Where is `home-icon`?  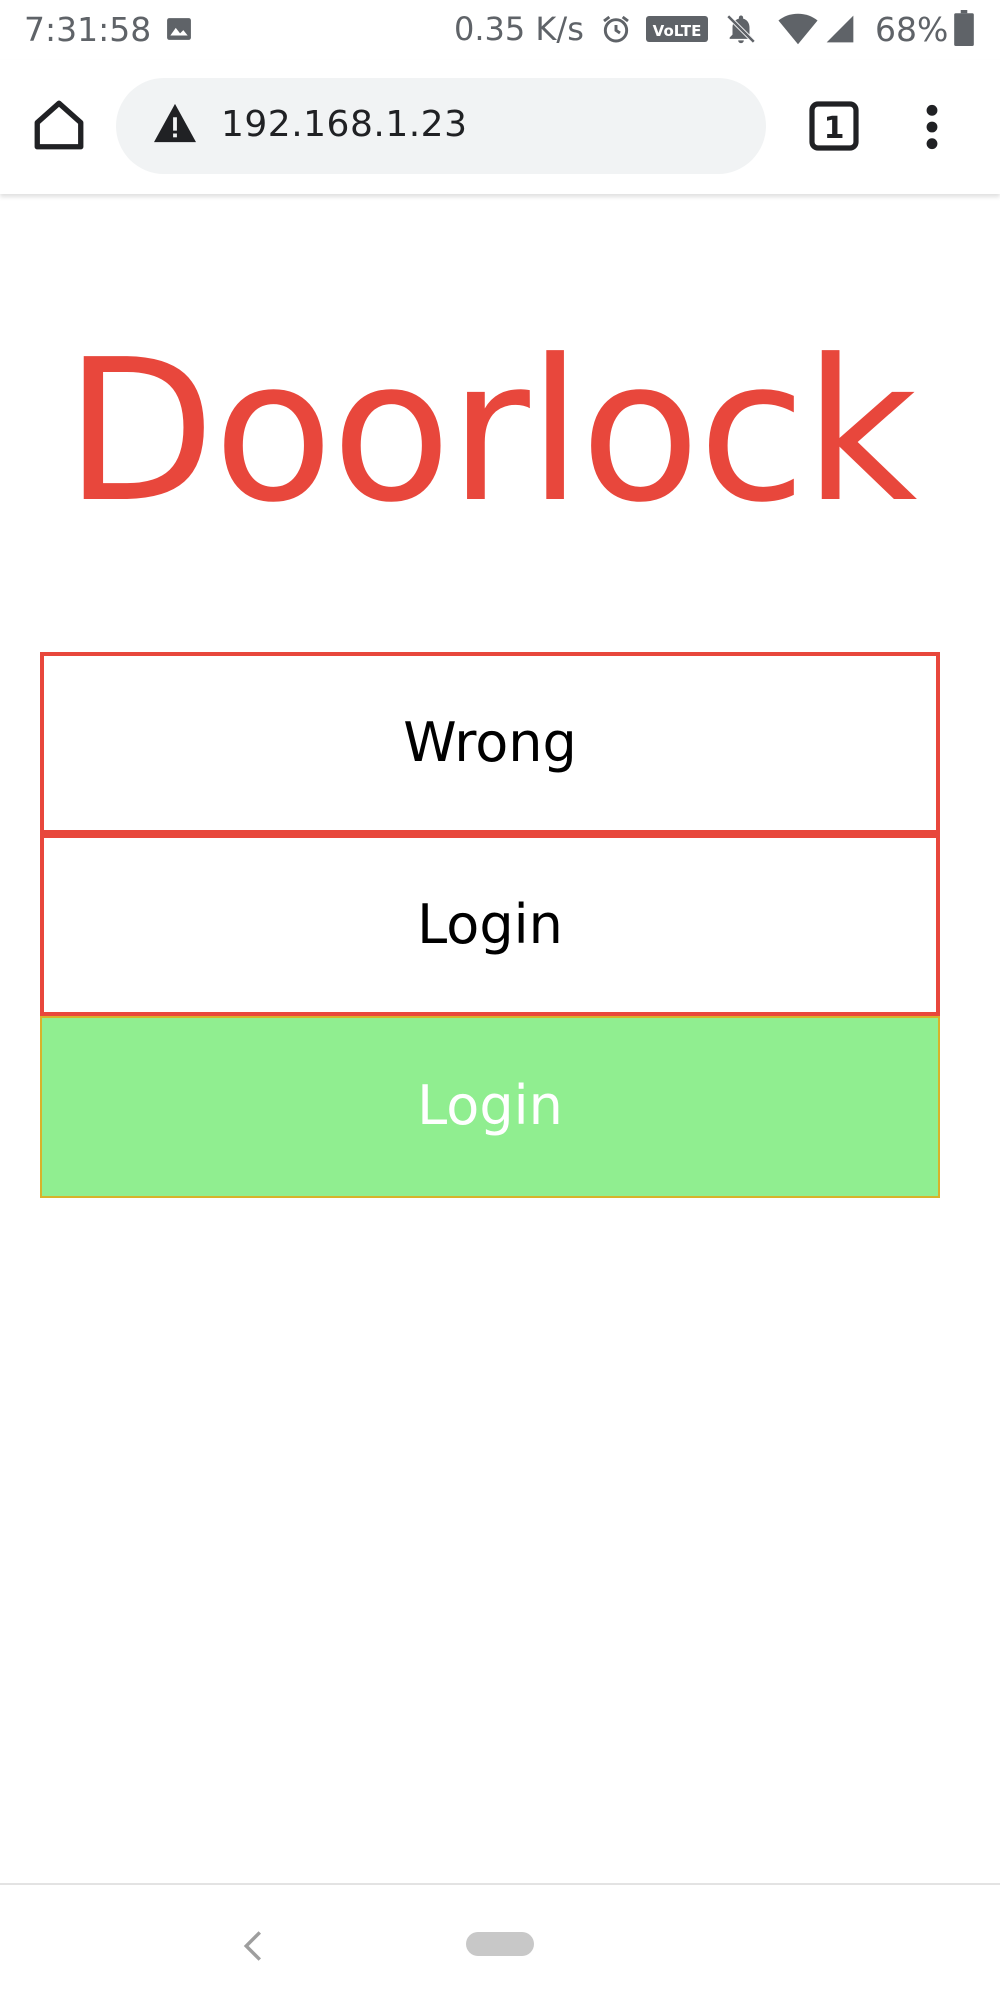
home-icon is located at coordinates (59, 125).